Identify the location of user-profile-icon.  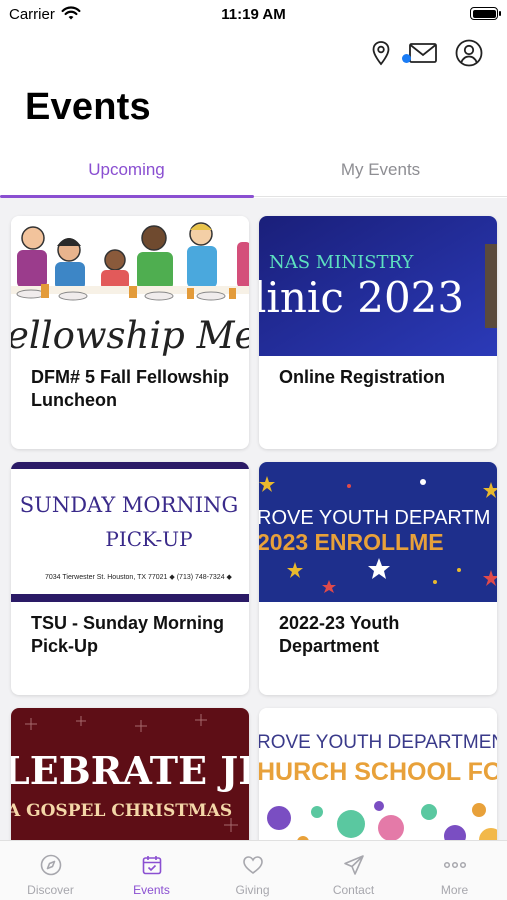
(469, 53).